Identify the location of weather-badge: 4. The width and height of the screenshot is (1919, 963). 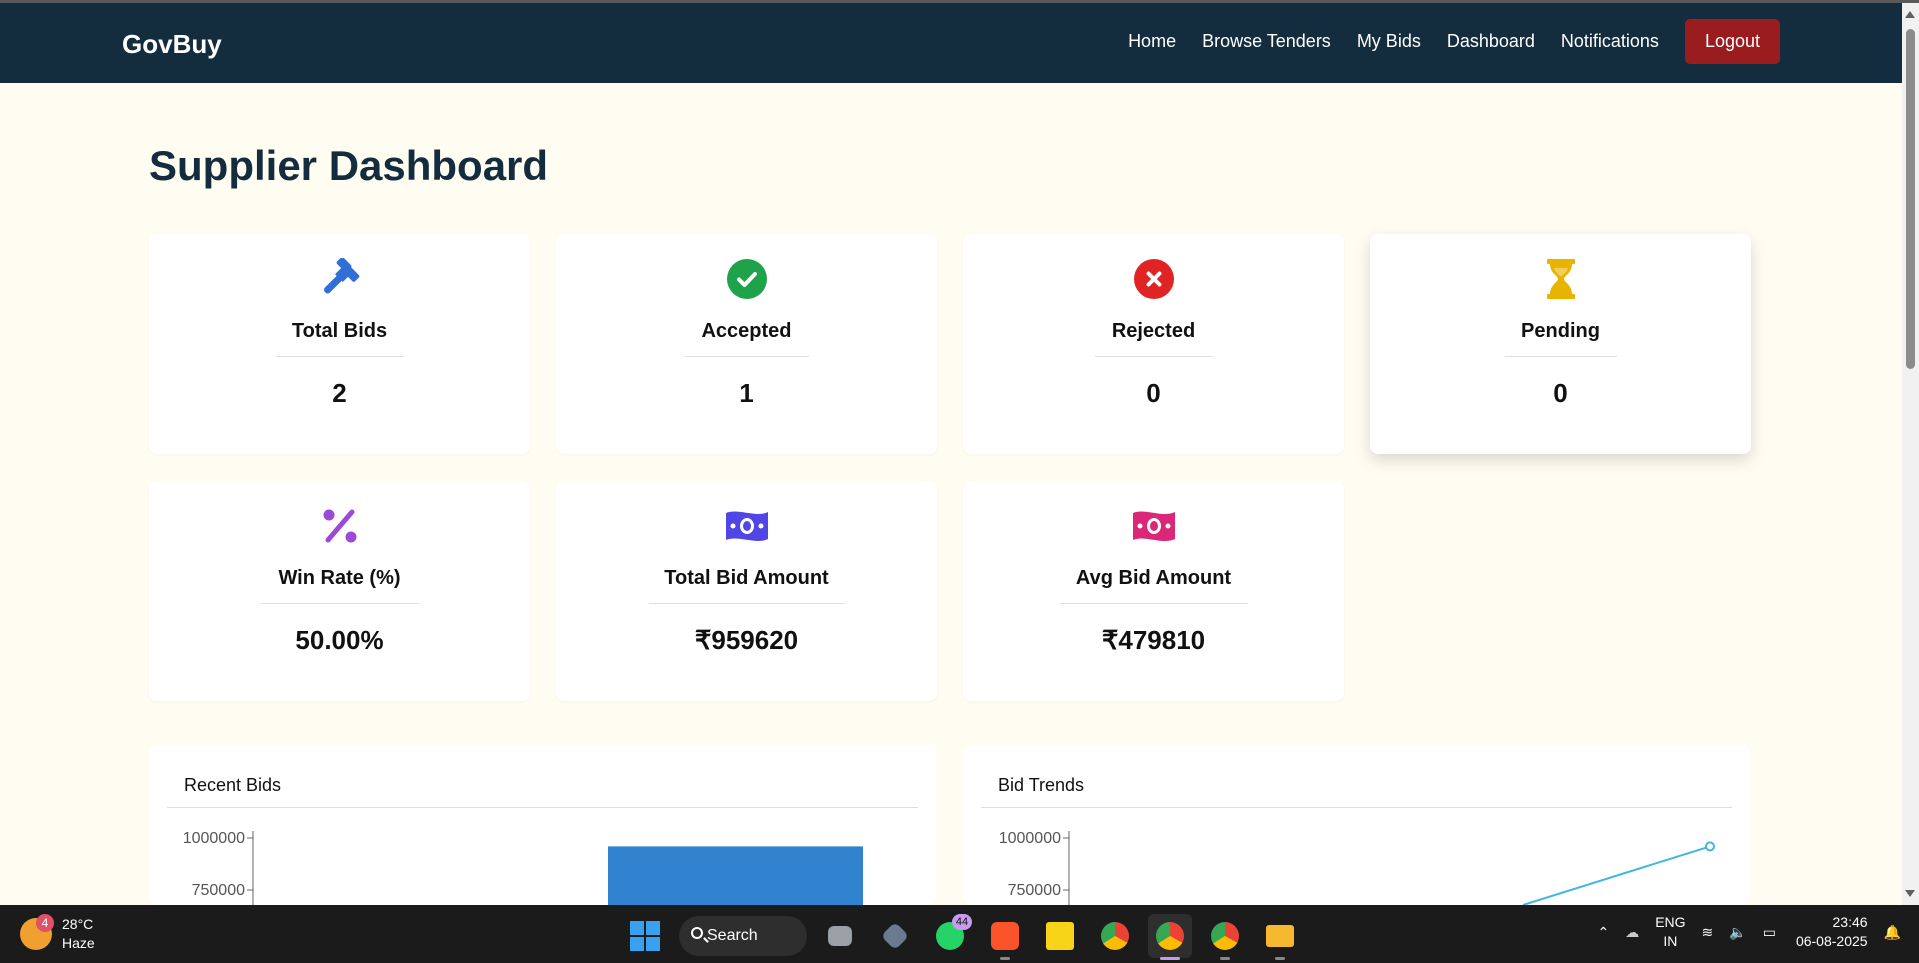
(45, 923).